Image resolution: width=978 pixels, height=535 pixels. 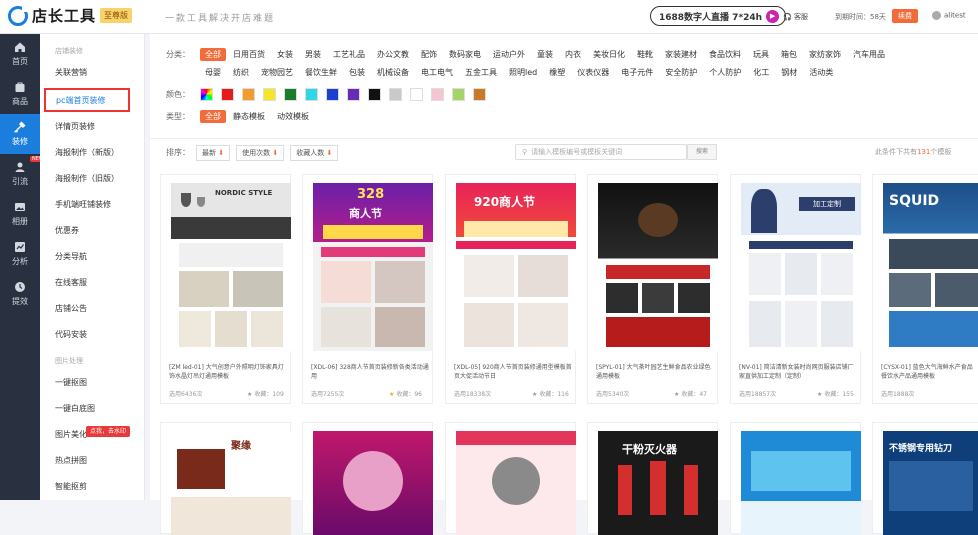 What do you see at coordinates (108, 431) in the screenshot?
I see `watermark-tip: 点我，去水印` at bounding box center [108, 431].